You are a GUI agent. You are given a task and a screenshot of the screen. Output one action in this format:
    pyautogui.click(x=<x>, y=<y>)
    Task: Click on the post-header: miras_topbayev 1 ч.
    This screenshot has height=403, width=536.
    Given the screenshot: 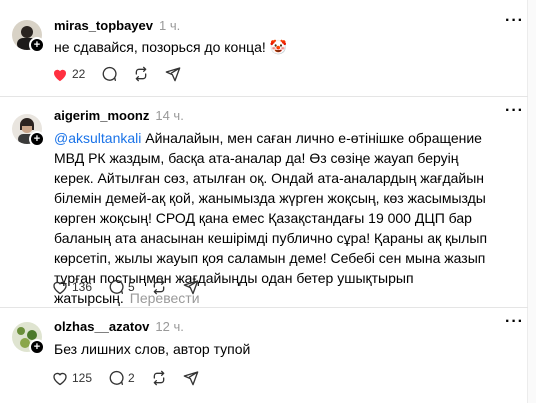 What is the action you would take?
    pyautogui.click(x=117, y=25)
    